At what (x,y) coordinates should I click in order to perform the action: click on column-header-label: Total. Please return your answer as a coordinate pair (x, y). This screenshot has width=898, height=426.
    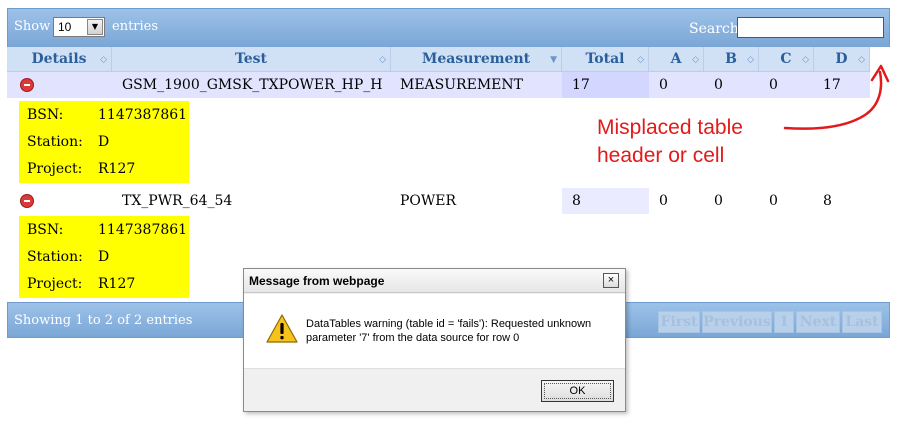
    Looking at the image, I should click on (605, 59).